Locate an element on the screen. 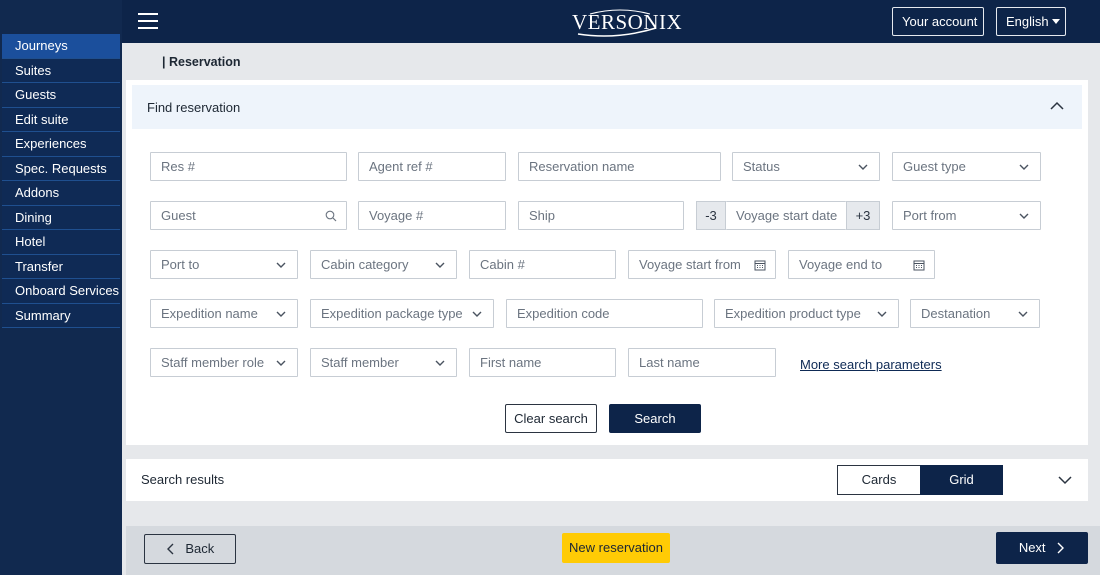 This screenshot has width=1100, height=575. back-label: Back is located at coordinates (200, 548).